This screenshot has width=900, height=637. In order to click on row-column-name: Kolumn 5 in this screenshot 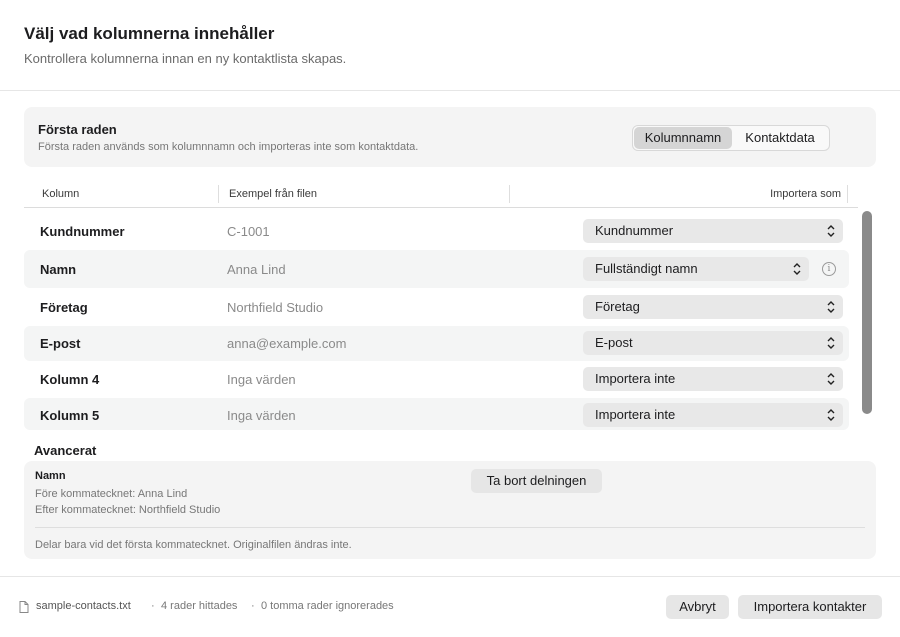, I will do `click(70, 415)`.